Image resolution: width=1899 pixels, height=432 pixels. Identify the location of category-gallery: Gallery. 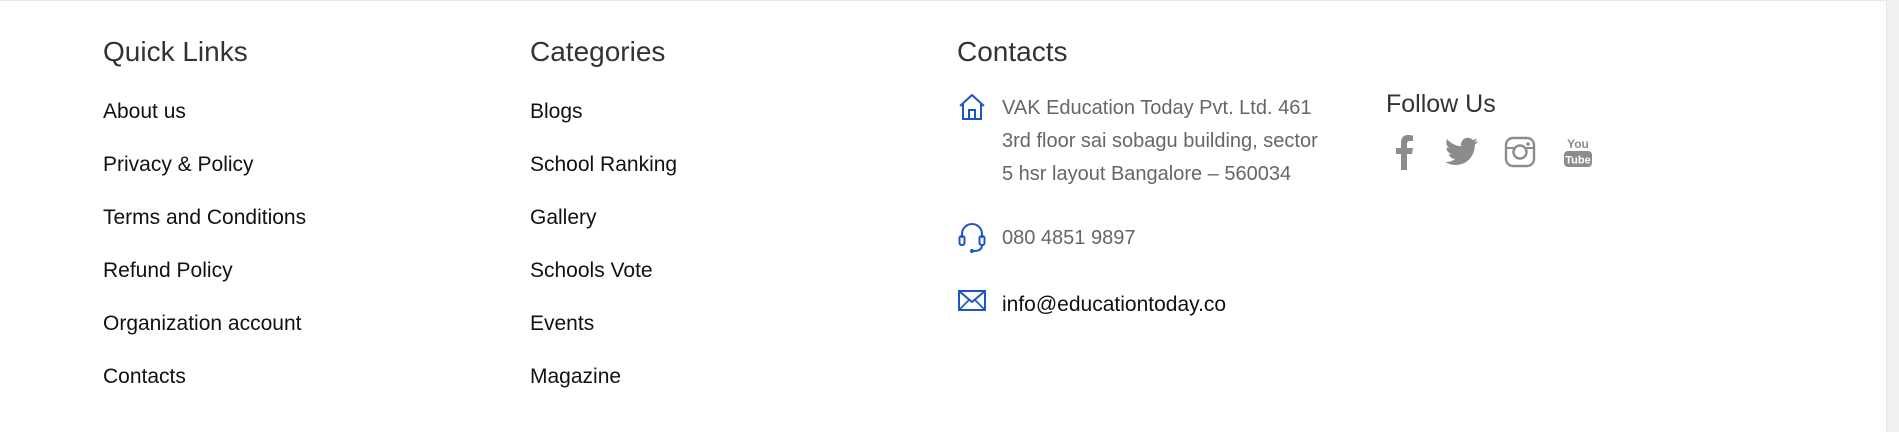
(603, 232).